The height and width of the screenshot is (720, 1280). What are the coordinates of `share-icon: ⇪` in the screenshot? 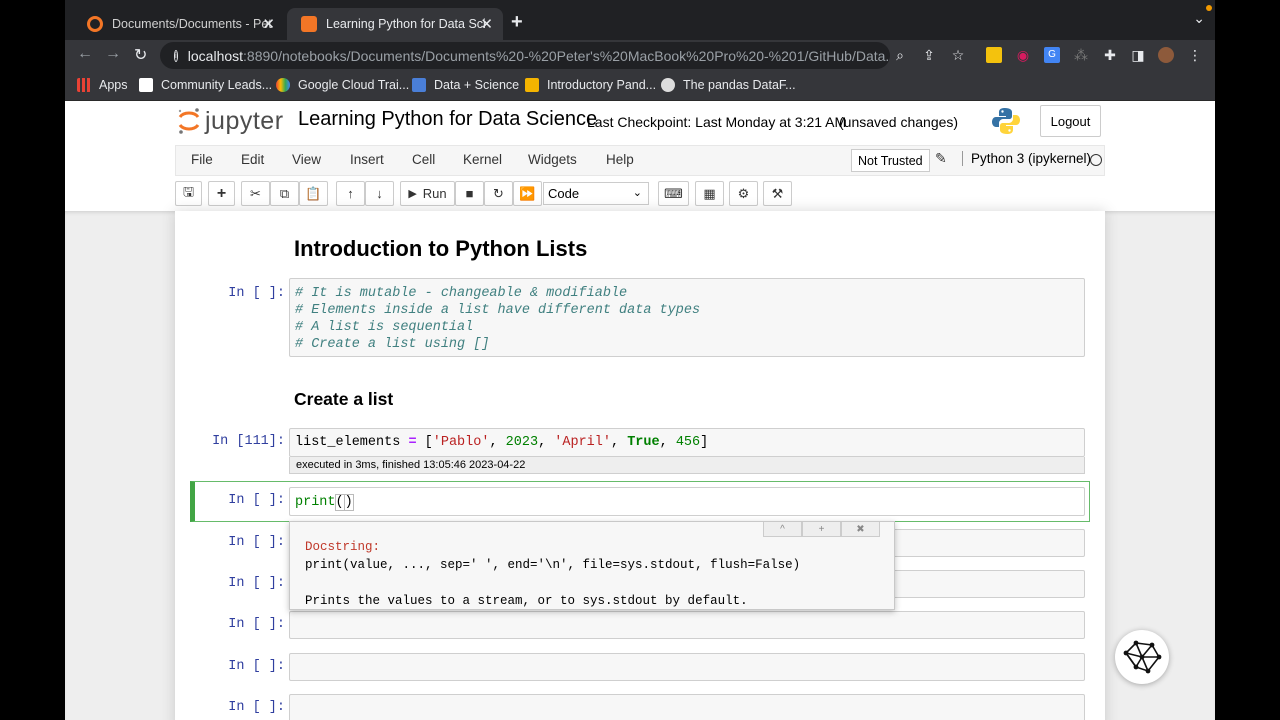 It's located at (929, 55).